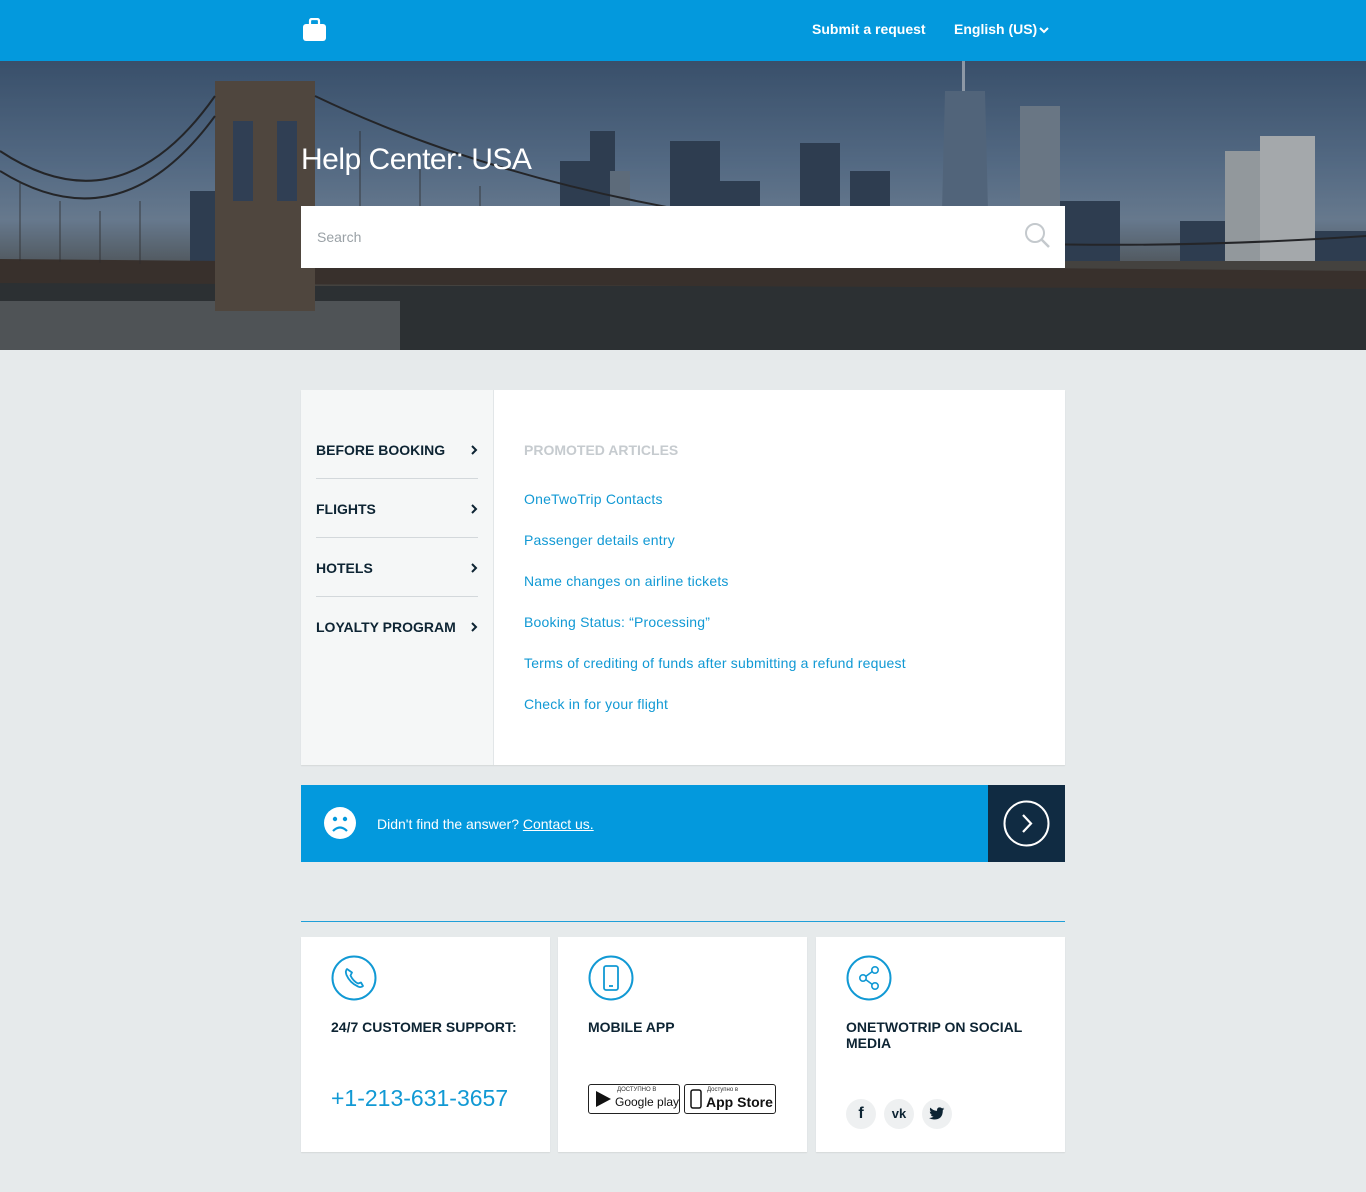  Describe the element at coordinates (448, 824) in the screenshot. I see `contact-text: Didn't find the answer?` at that location.